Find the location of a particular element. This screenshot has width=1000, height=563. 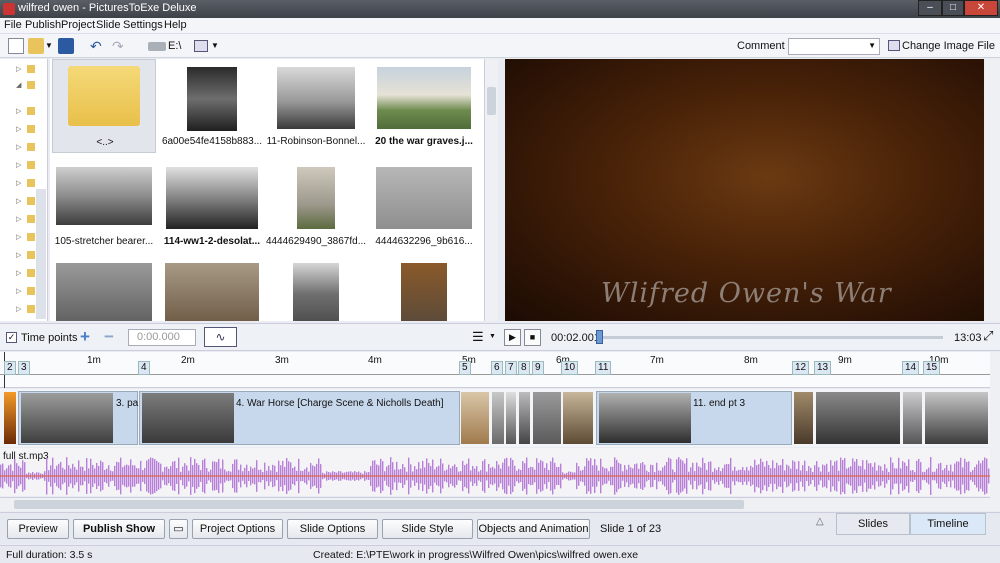

timeline-scrollbar is located at coordinates (495, 504).